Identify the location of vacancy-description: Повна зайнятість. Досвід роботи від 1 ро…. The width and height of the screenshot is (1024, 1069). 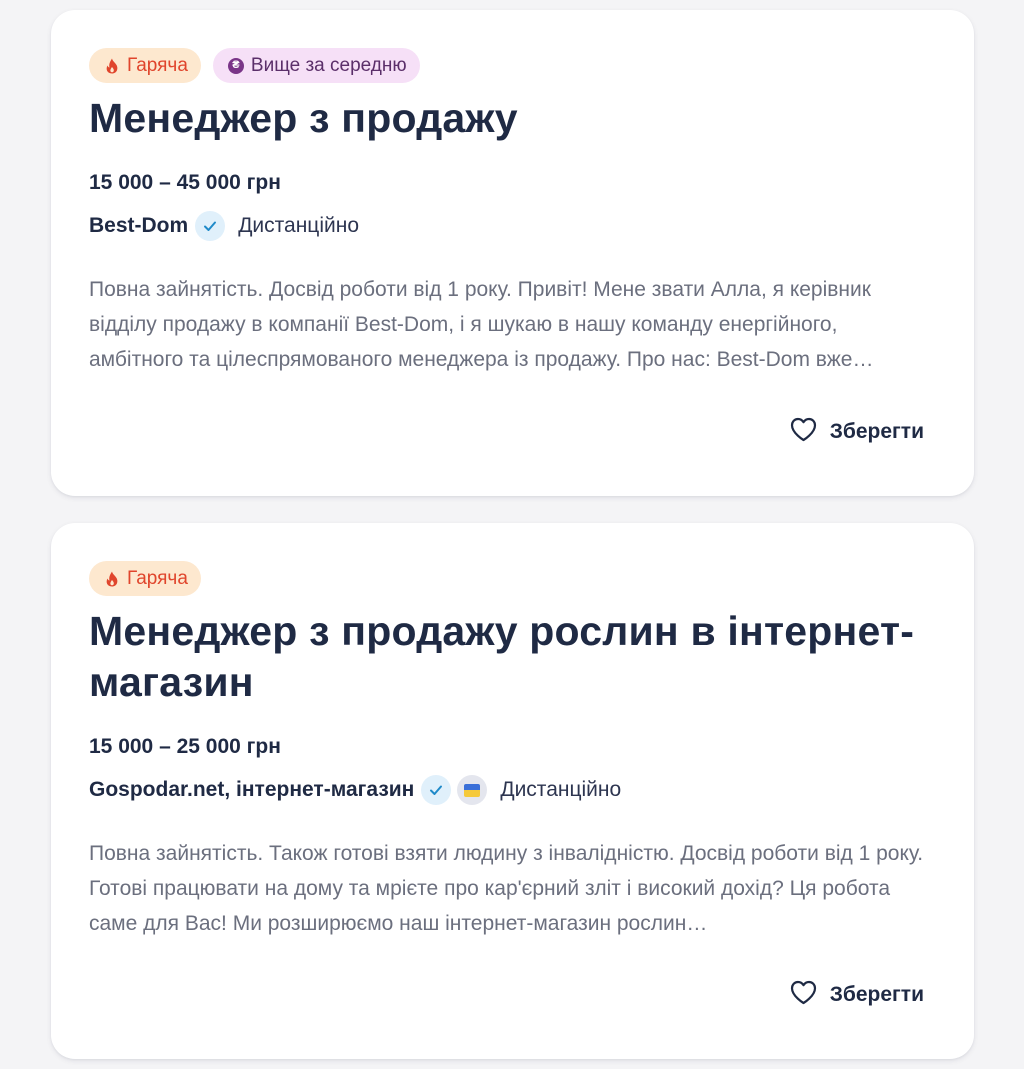
(481, 324).